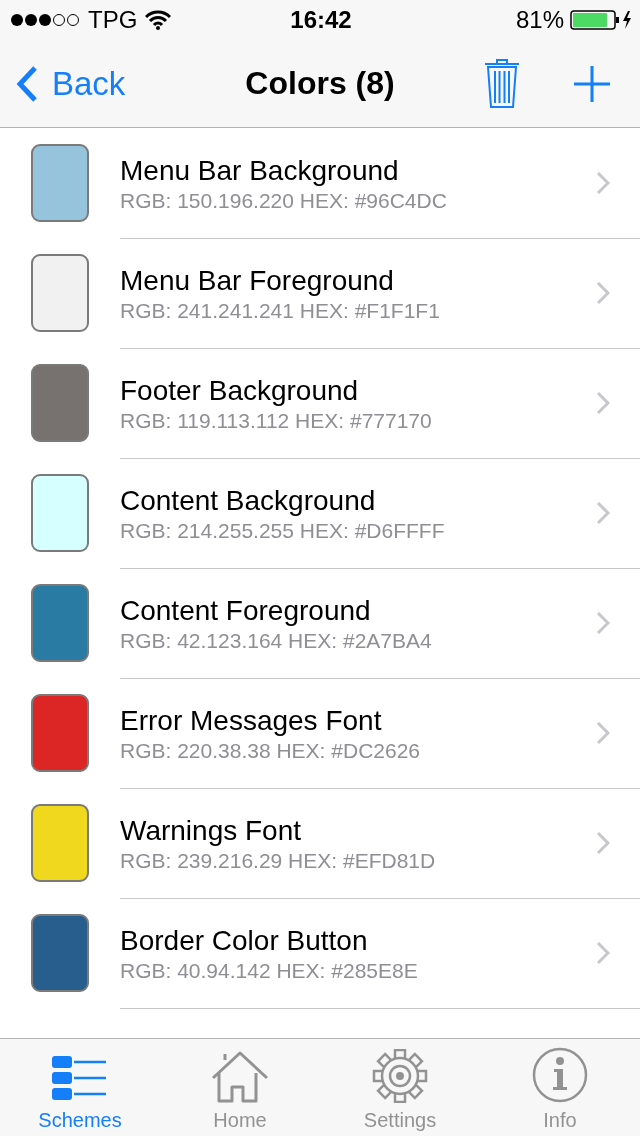 The width and height of the screenshot is (640, 1136). What do you see at coordinates (248, 500) in the screenshot?
I see `color-name: Content Background` at bounding box center [248, 500].